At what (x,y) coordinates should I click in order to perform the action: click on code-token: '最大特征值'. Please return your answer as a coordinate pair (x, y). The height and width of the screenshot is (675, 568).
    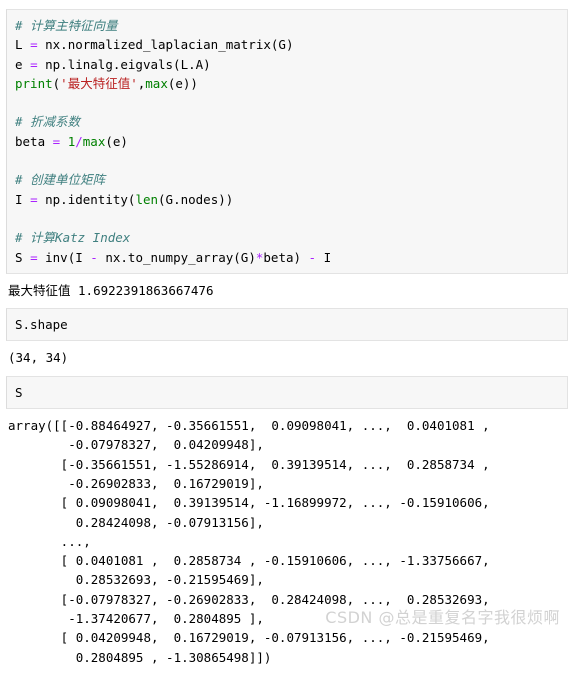
    Looking at the image, I should click on (99, 83).